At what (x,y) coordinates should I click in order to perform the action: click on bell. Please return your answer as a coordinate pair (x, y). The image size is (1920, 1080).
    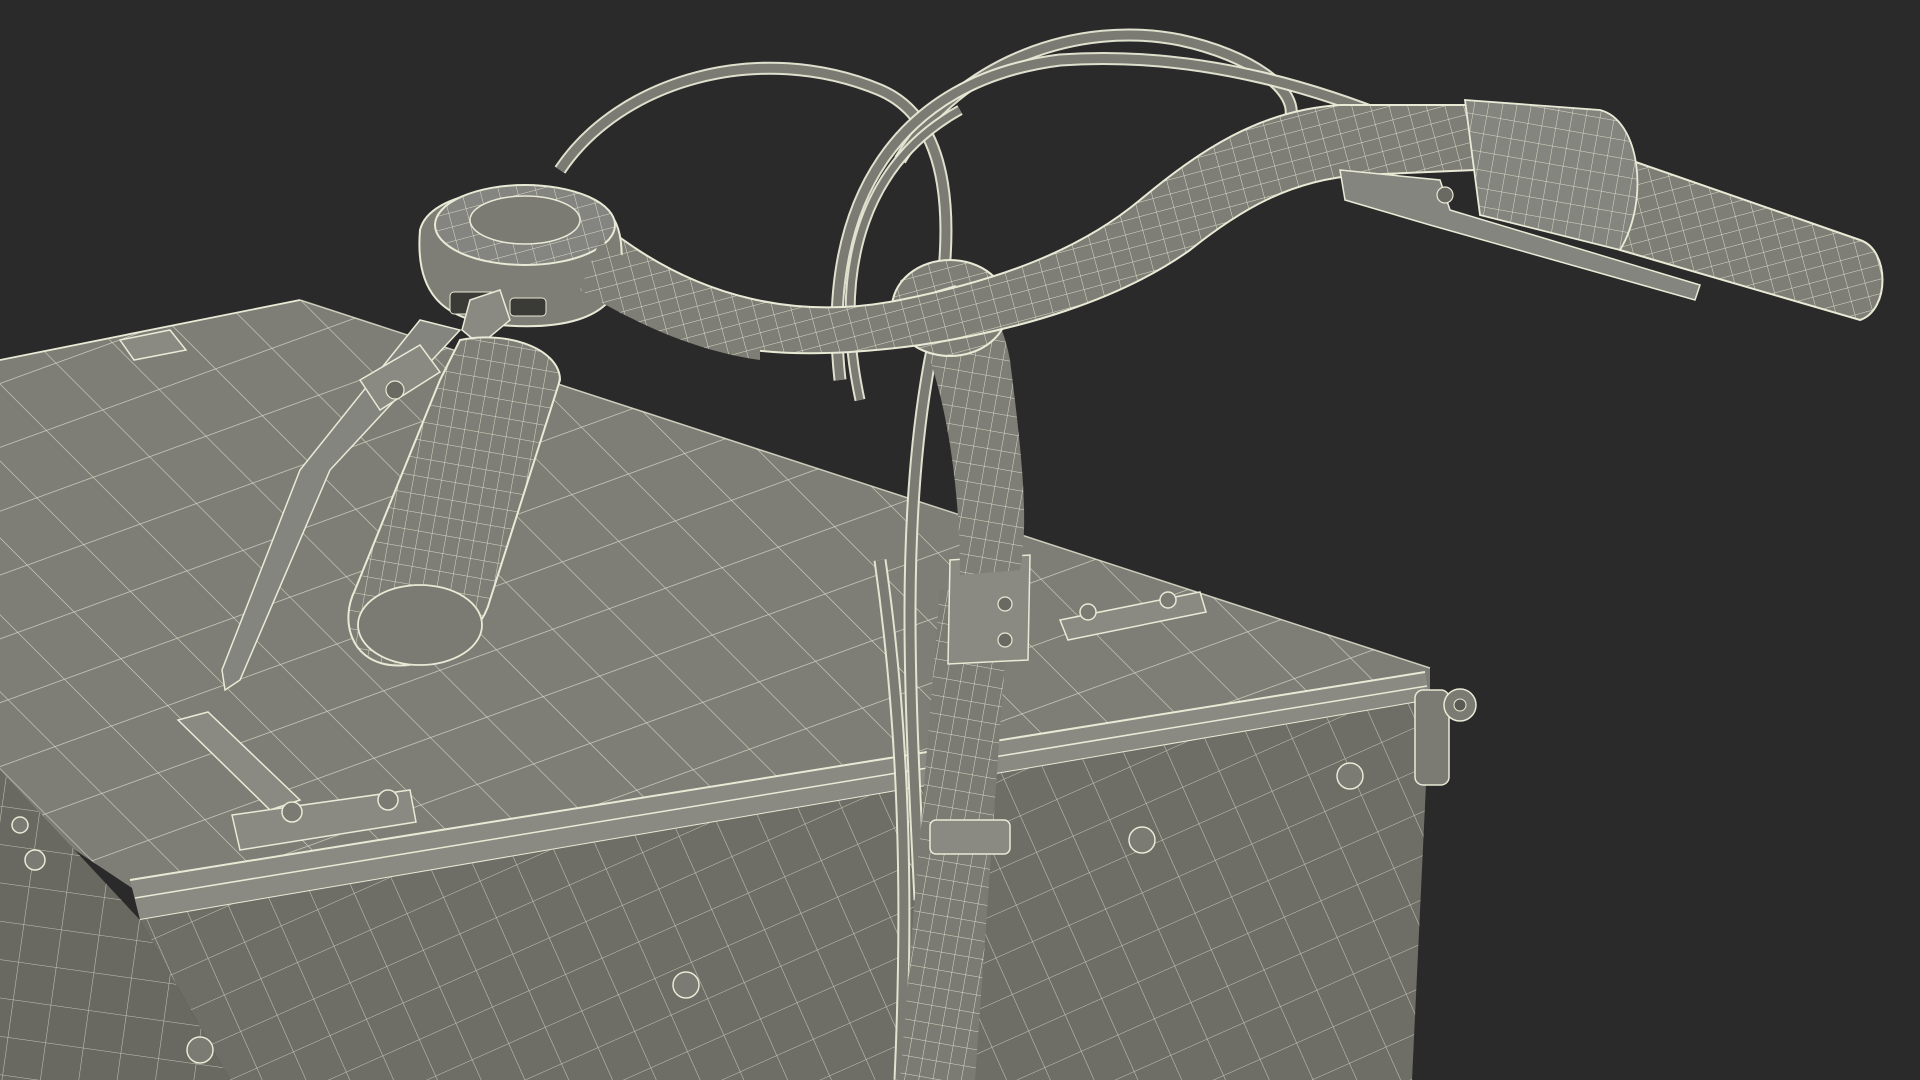
    Looking at the image, I should click on (520, 256).